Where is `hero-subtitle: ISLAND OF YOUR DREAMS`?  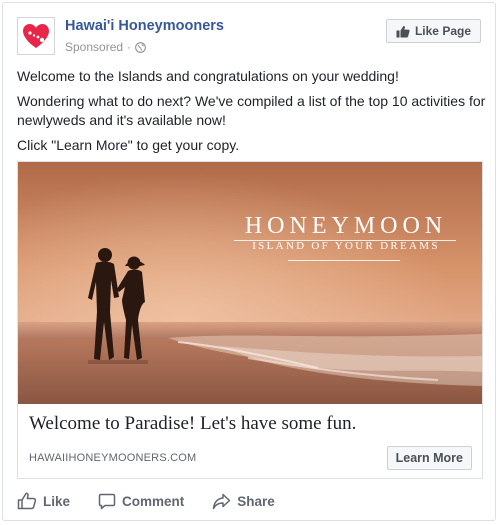
hero-subtitle: ISLAND OF YOUR DREAMS is located at coordinates (346, 246).